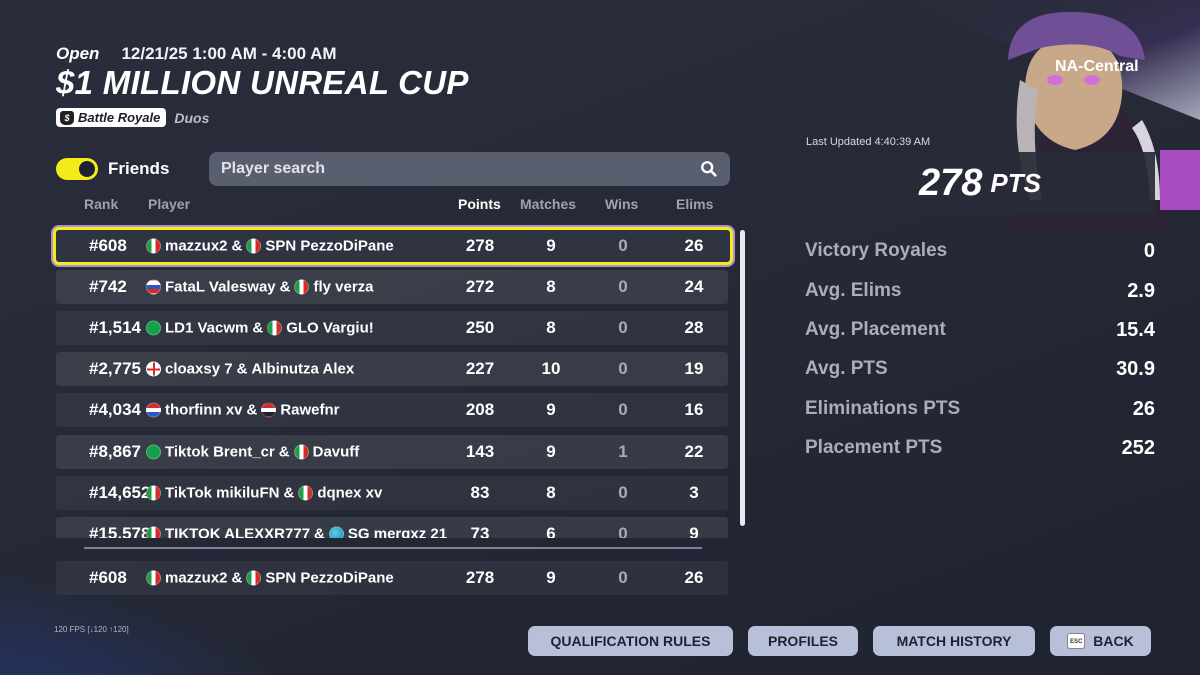 The height and width of the screenshot is (675, 1200). What do you see at coordinates (480, 409) in the screenshot?
I see `points-cell: 208` at bounding box center [480, 409].